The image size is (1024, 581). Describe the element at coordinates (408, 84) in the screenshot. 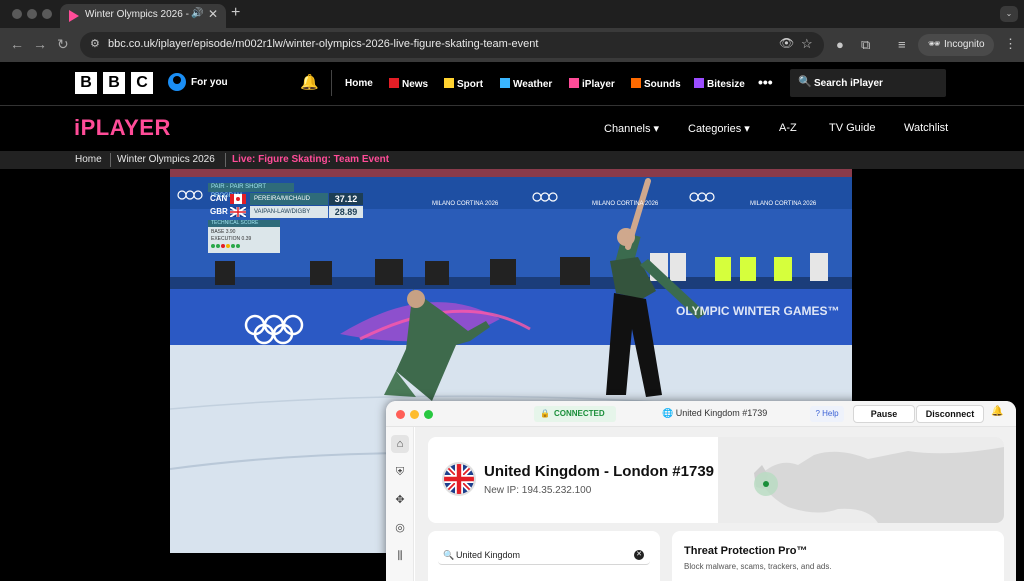

I see `nav-news-link: News` at that location.